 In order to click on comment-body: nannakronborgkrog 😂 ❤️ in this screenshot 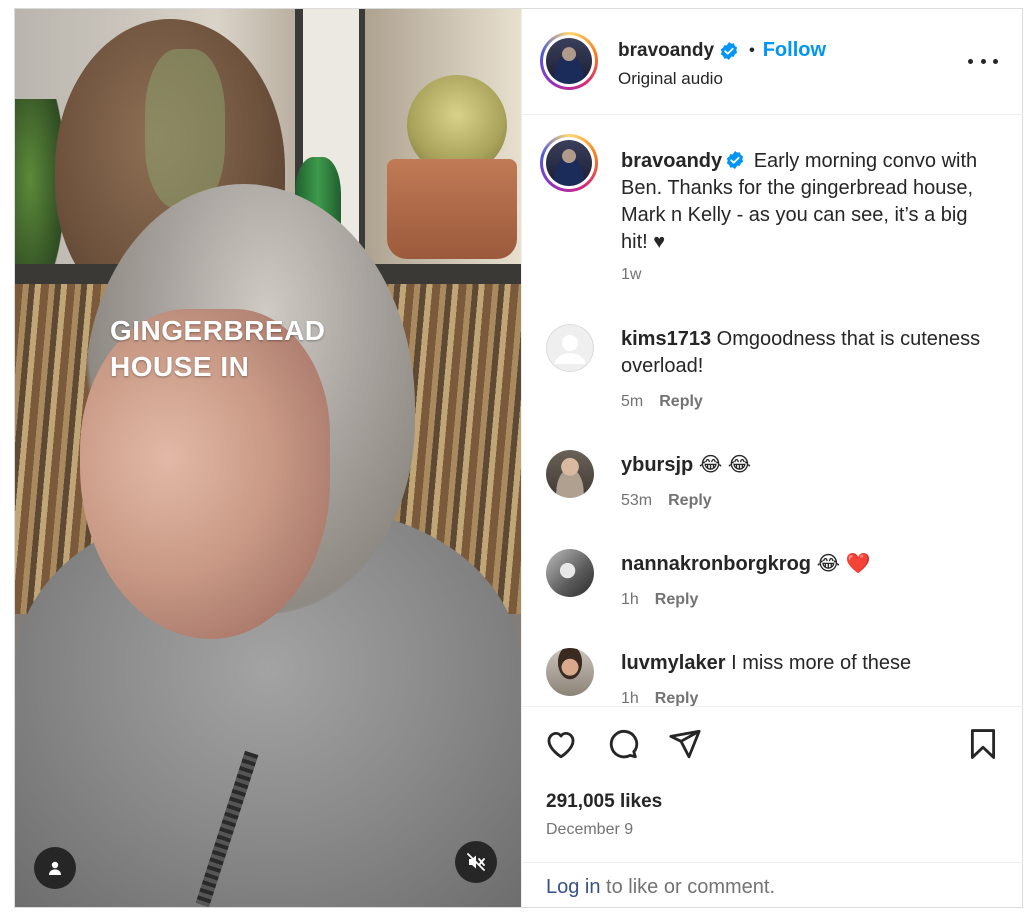, I will do `click(811, 564)`.